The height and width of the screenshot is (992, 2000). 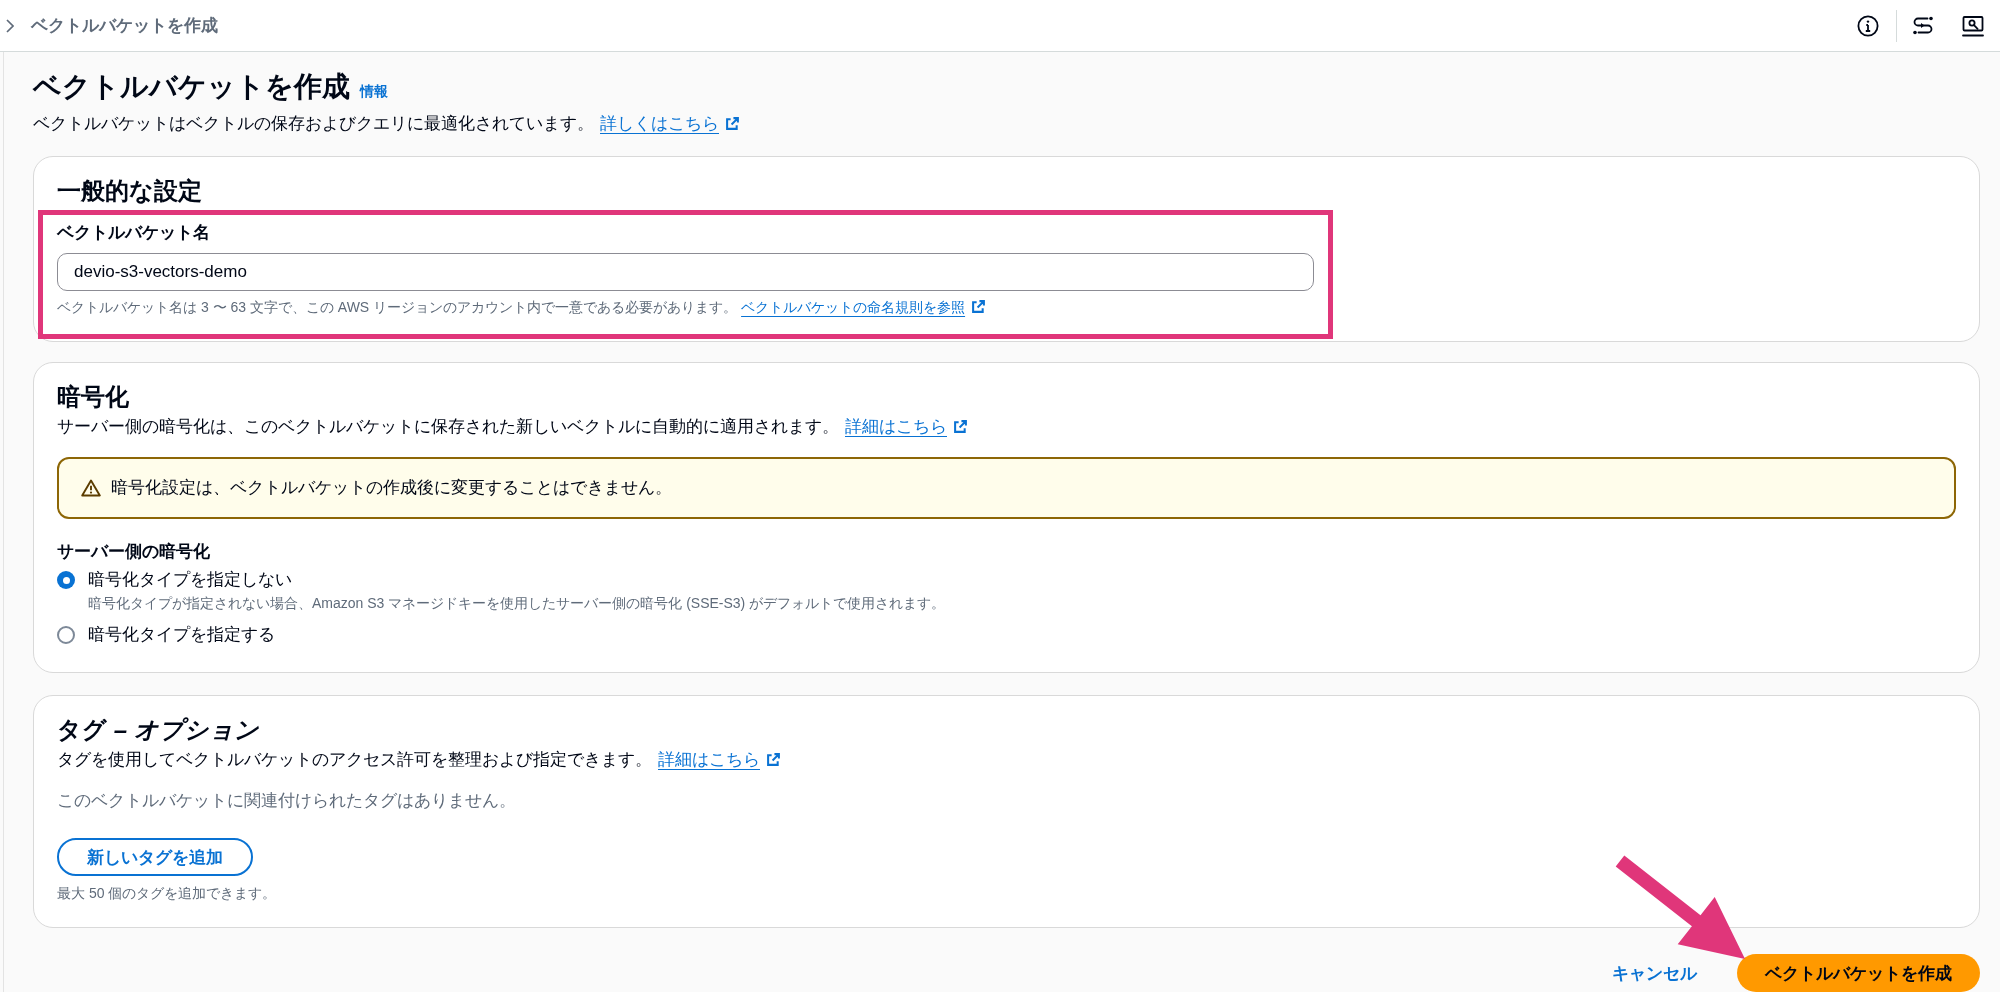 I want to click on section-description: サーバー側の暗号化は、このベクトルバケットに保存された新しいベクトルに自動的に適用されます。, so click(x=448, y=427).